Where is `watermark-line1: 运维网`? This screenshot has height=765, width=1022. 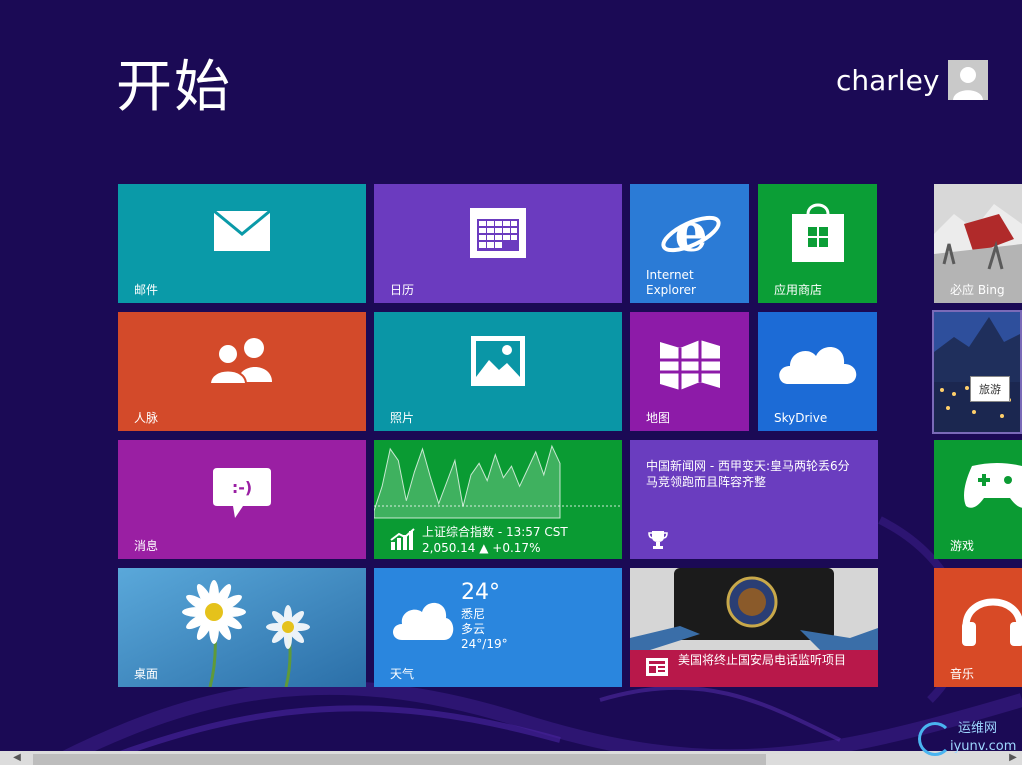 watermark-line1: 运维网 is located at coordinates (978, 728).